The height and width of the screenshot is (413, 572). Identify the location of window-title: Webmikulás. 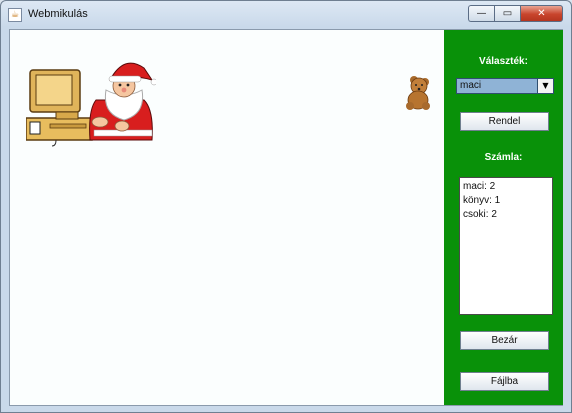
(58, 14).